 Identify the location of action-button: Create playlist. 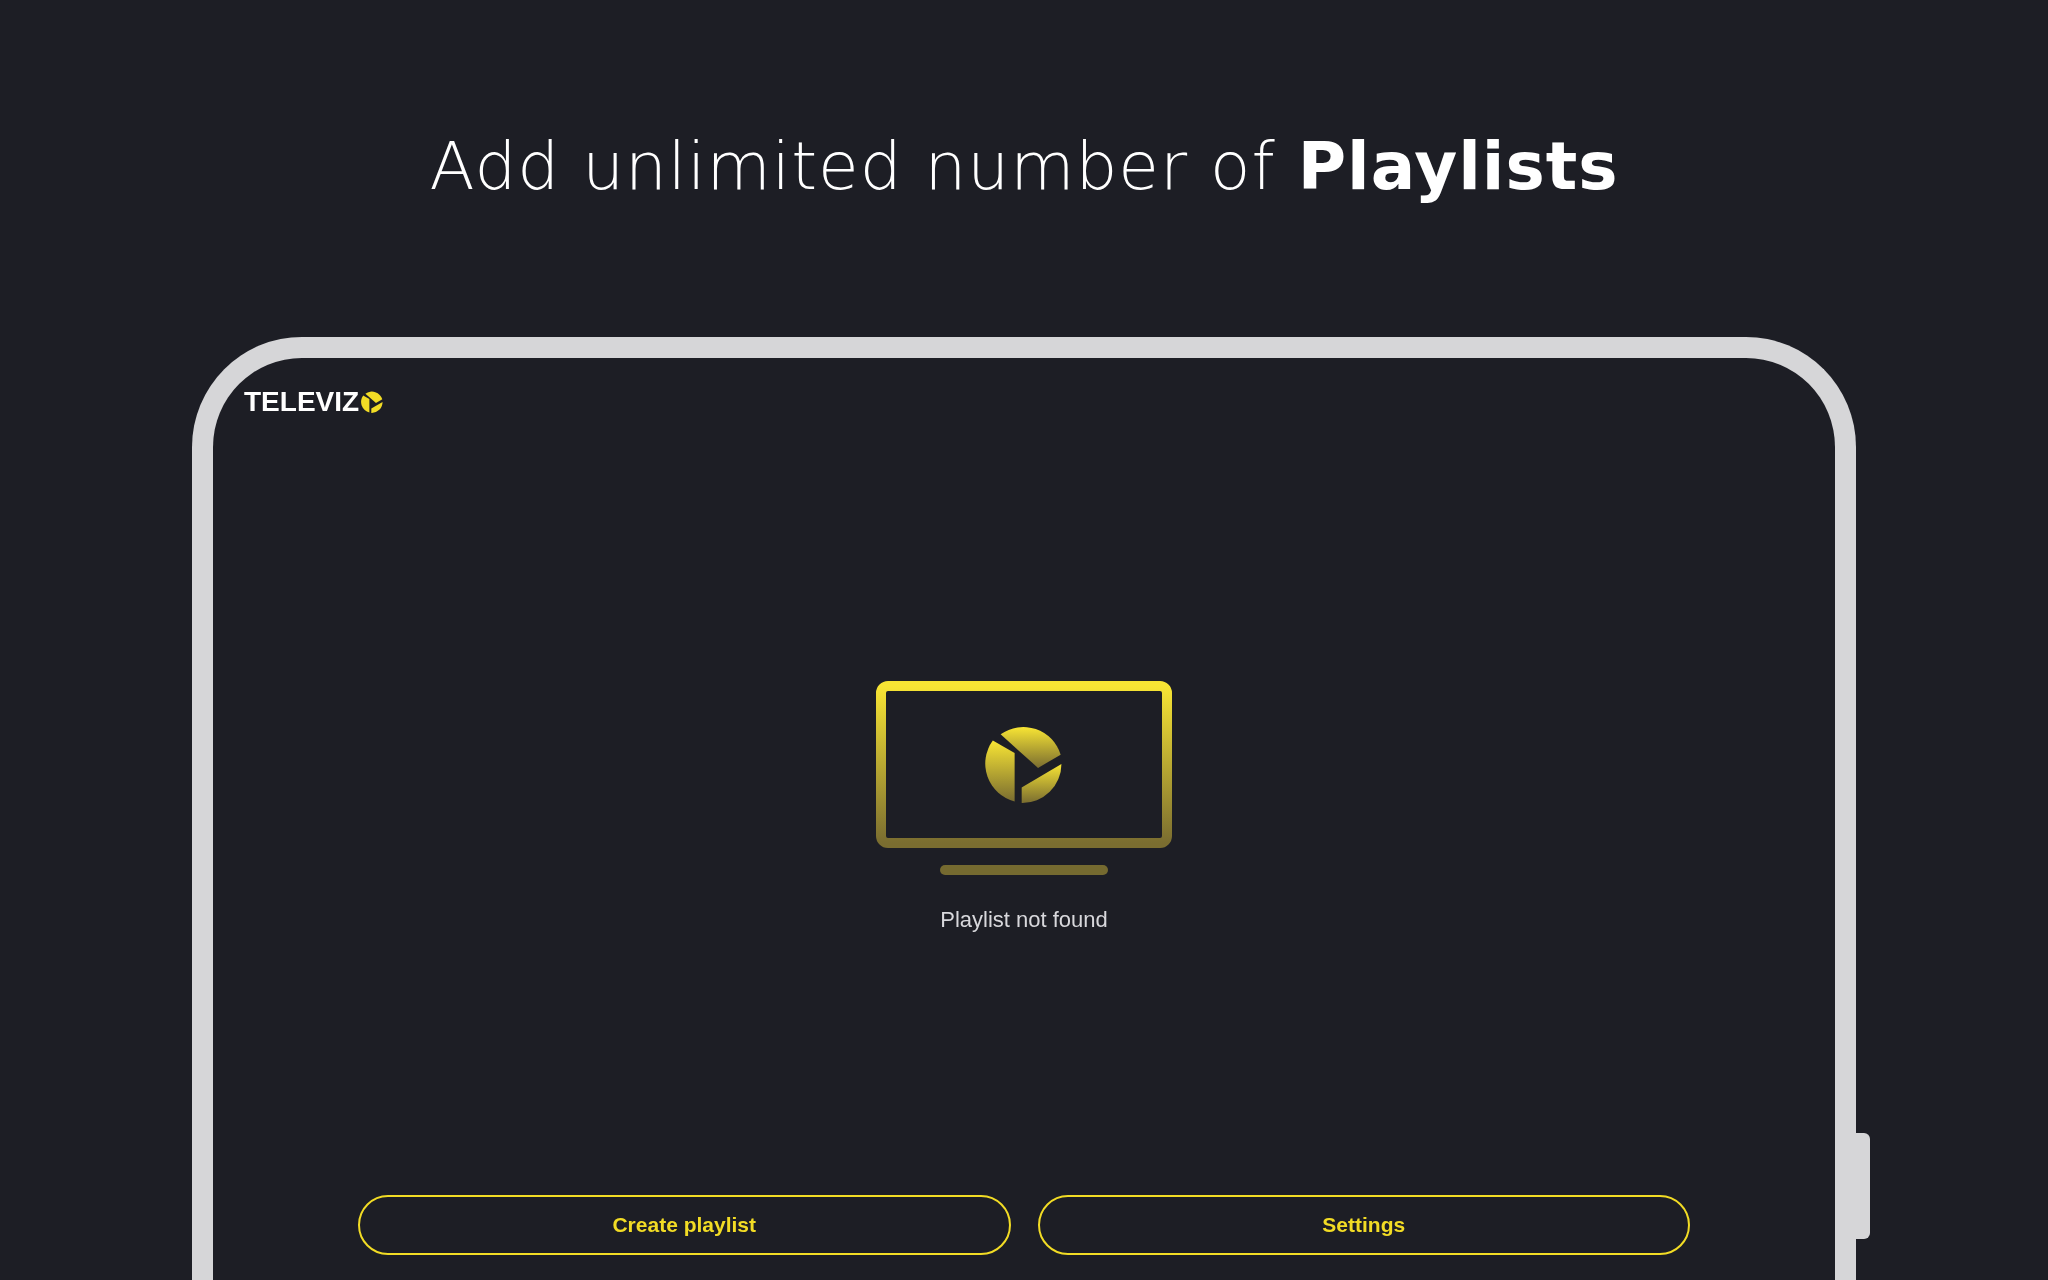
(684, 1225).